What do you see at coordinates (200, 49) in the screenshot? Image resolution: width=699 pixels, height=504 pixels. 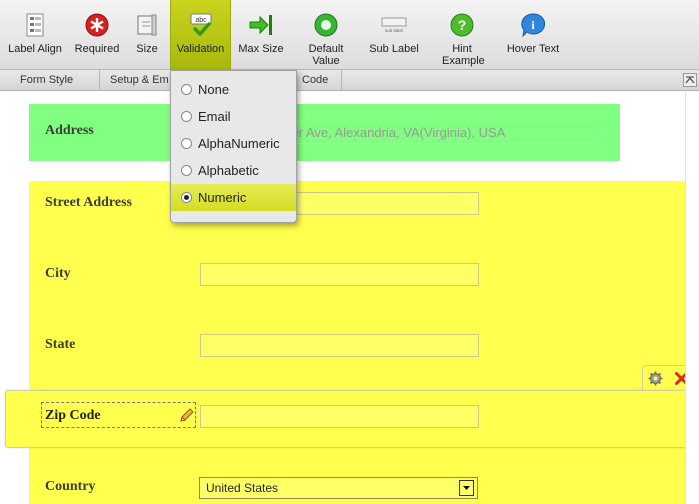 I see `validation-label: Validation` at bounding box center [200, 49].